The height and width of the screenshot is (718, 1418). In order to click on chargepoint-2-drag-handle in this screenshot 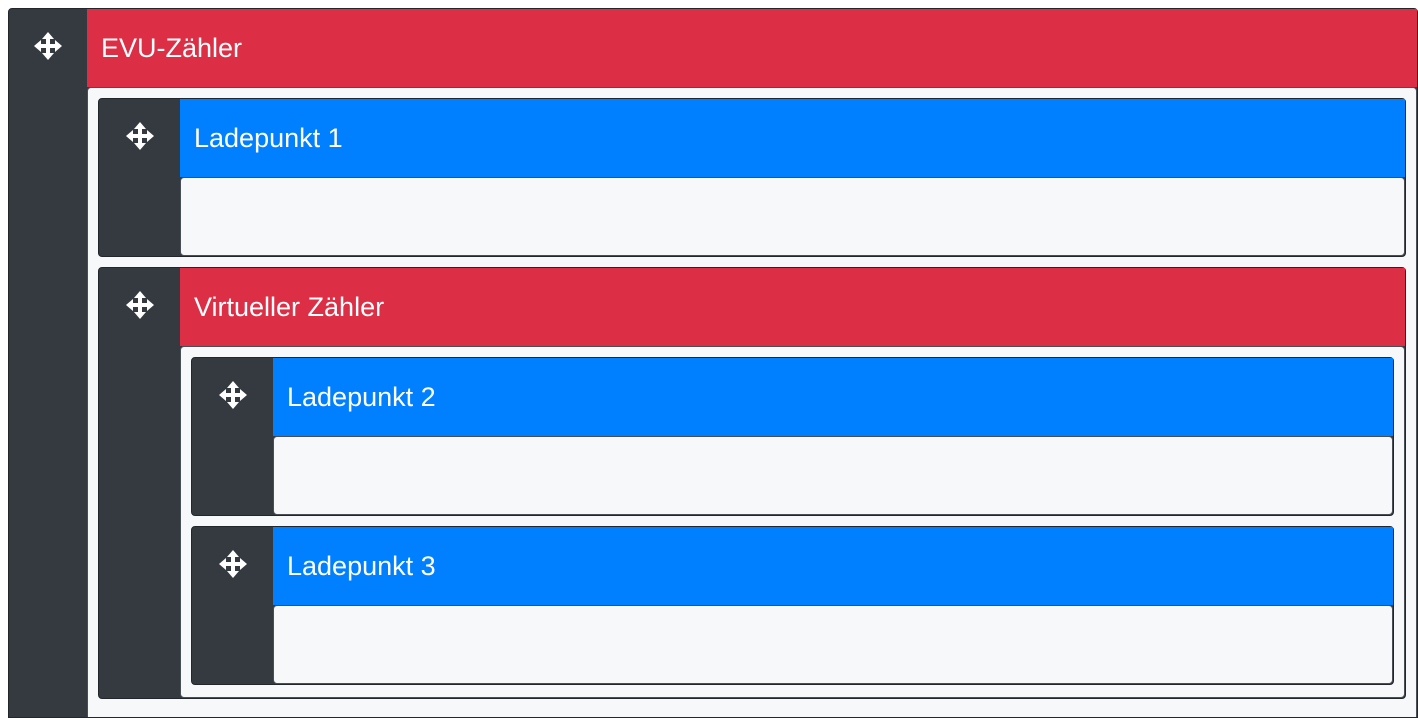, I will do `click(232, 436)`.